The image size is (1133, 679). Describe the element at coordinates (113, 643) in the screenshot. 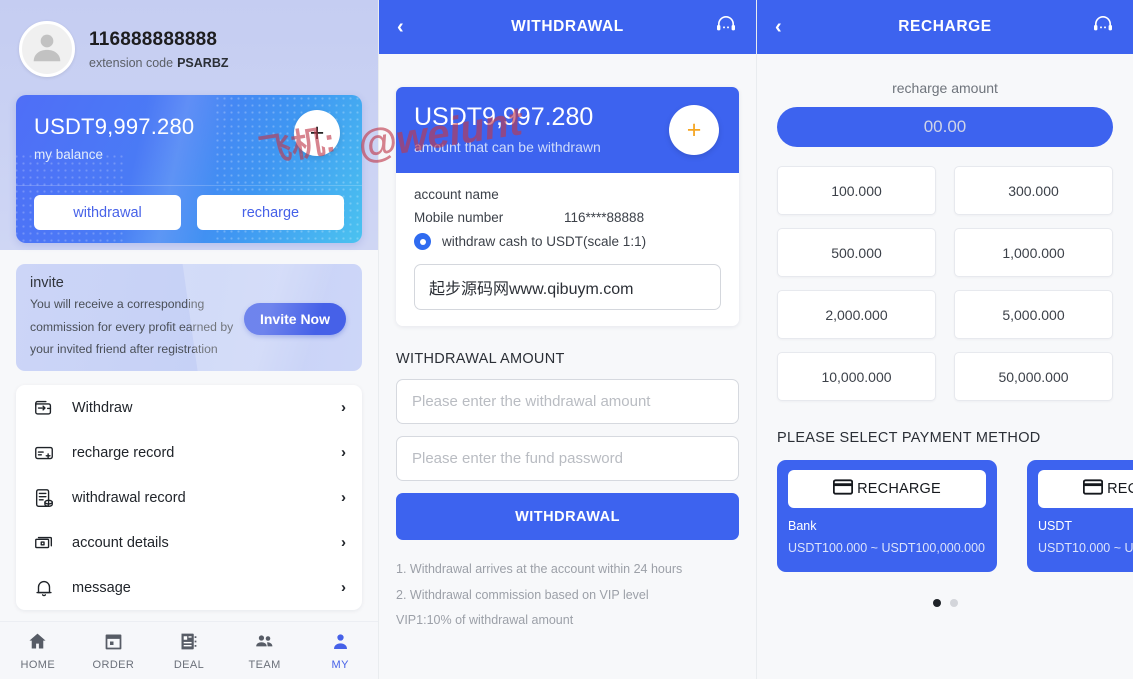

I see `calendar-icon` at that location.